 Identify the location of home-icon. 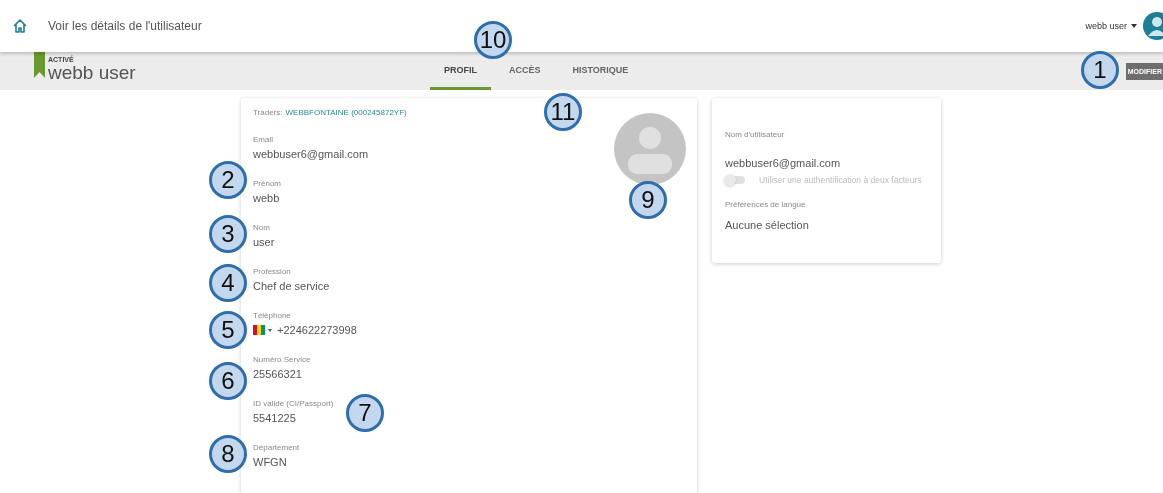
(20, 26).